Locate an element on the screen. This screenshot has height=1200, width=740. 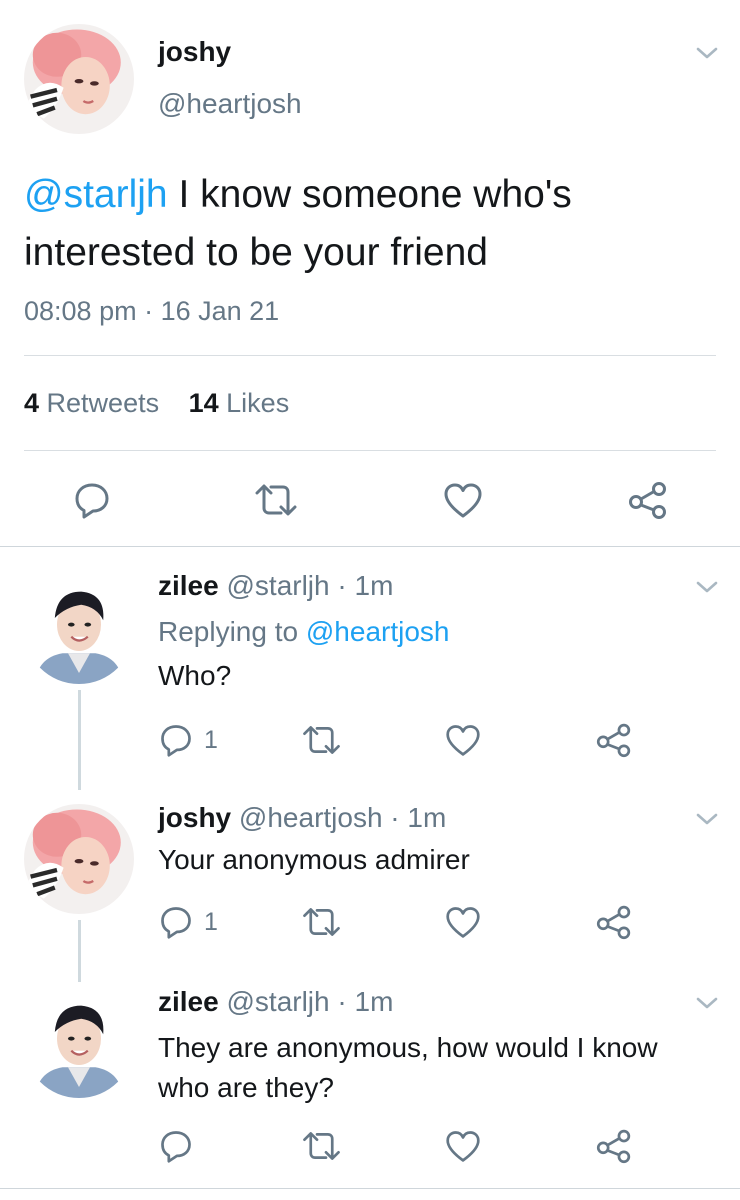
retweets-stat: 4 Retweets is located at coordinates (95, 403).